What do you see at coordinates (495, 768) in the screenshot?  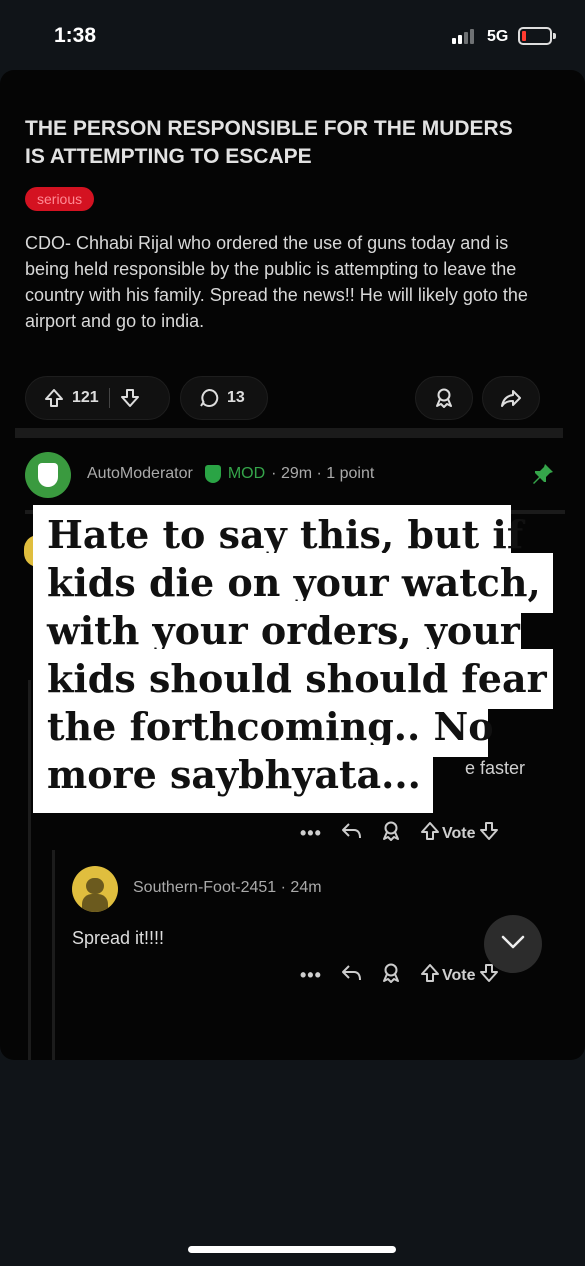 I see `comment-fragment: e faster` at bounding box center [495, 768].